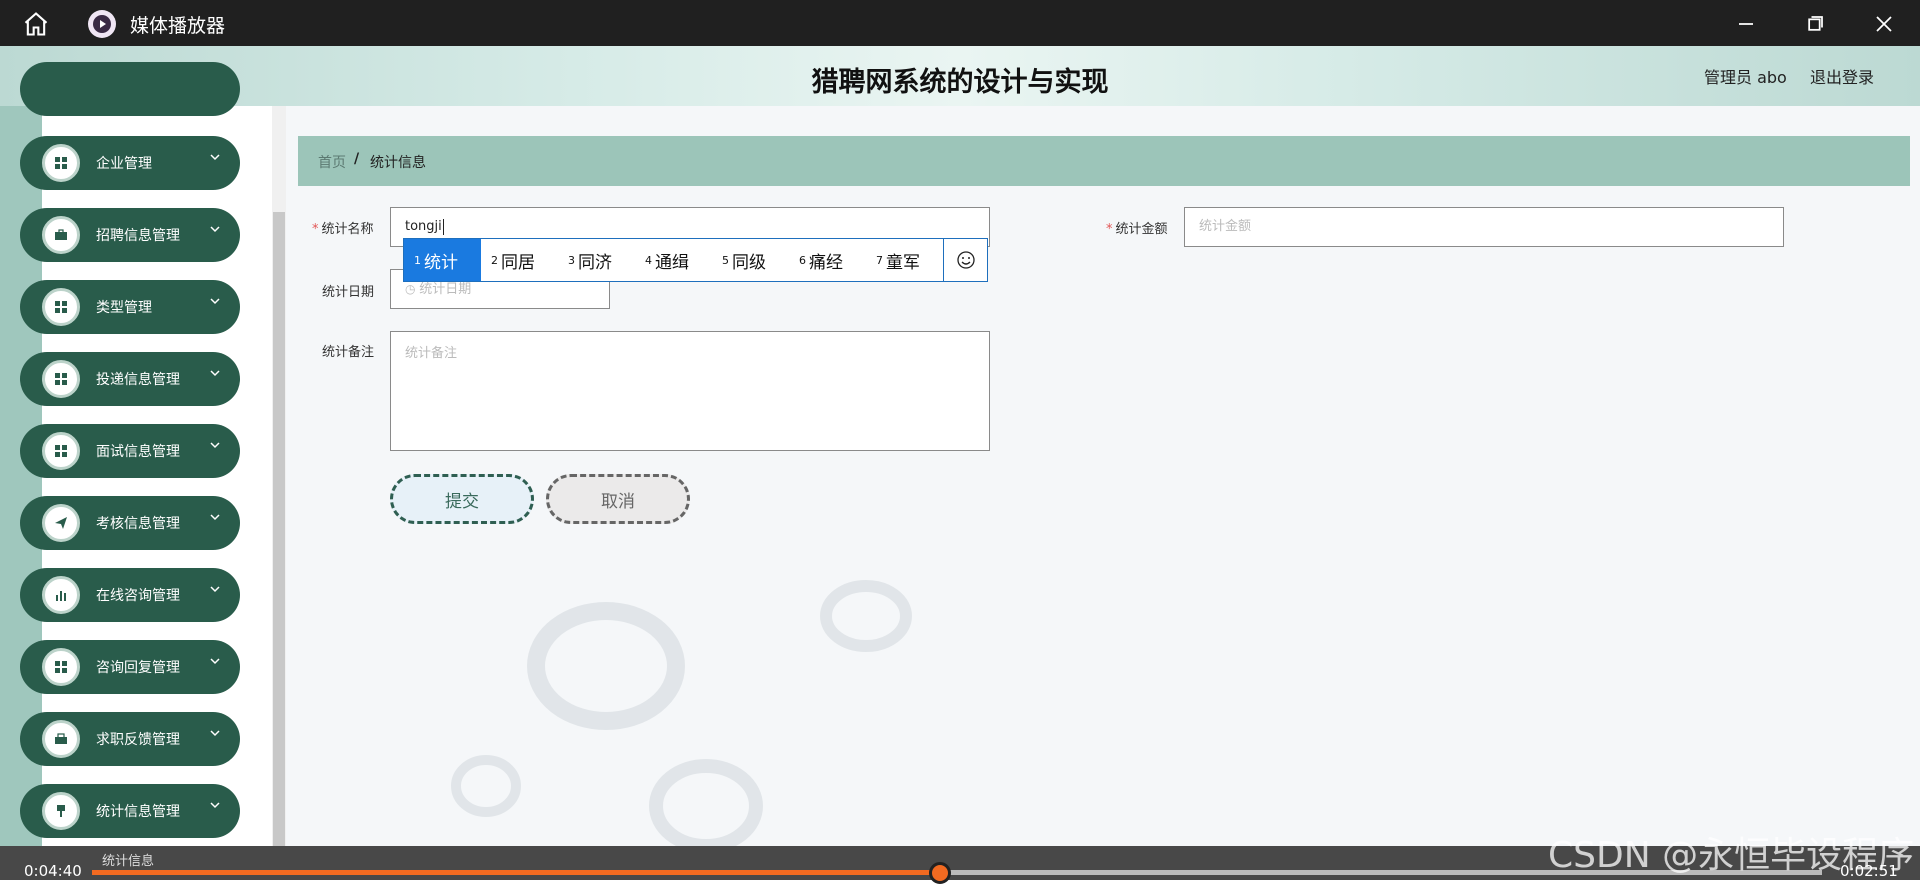 This screenshot has height=884, width=1920. What do you see at coordinates (412, 289) in the screenshot?
I see `clock-icon: ◷` at bounding box center [412, 289].